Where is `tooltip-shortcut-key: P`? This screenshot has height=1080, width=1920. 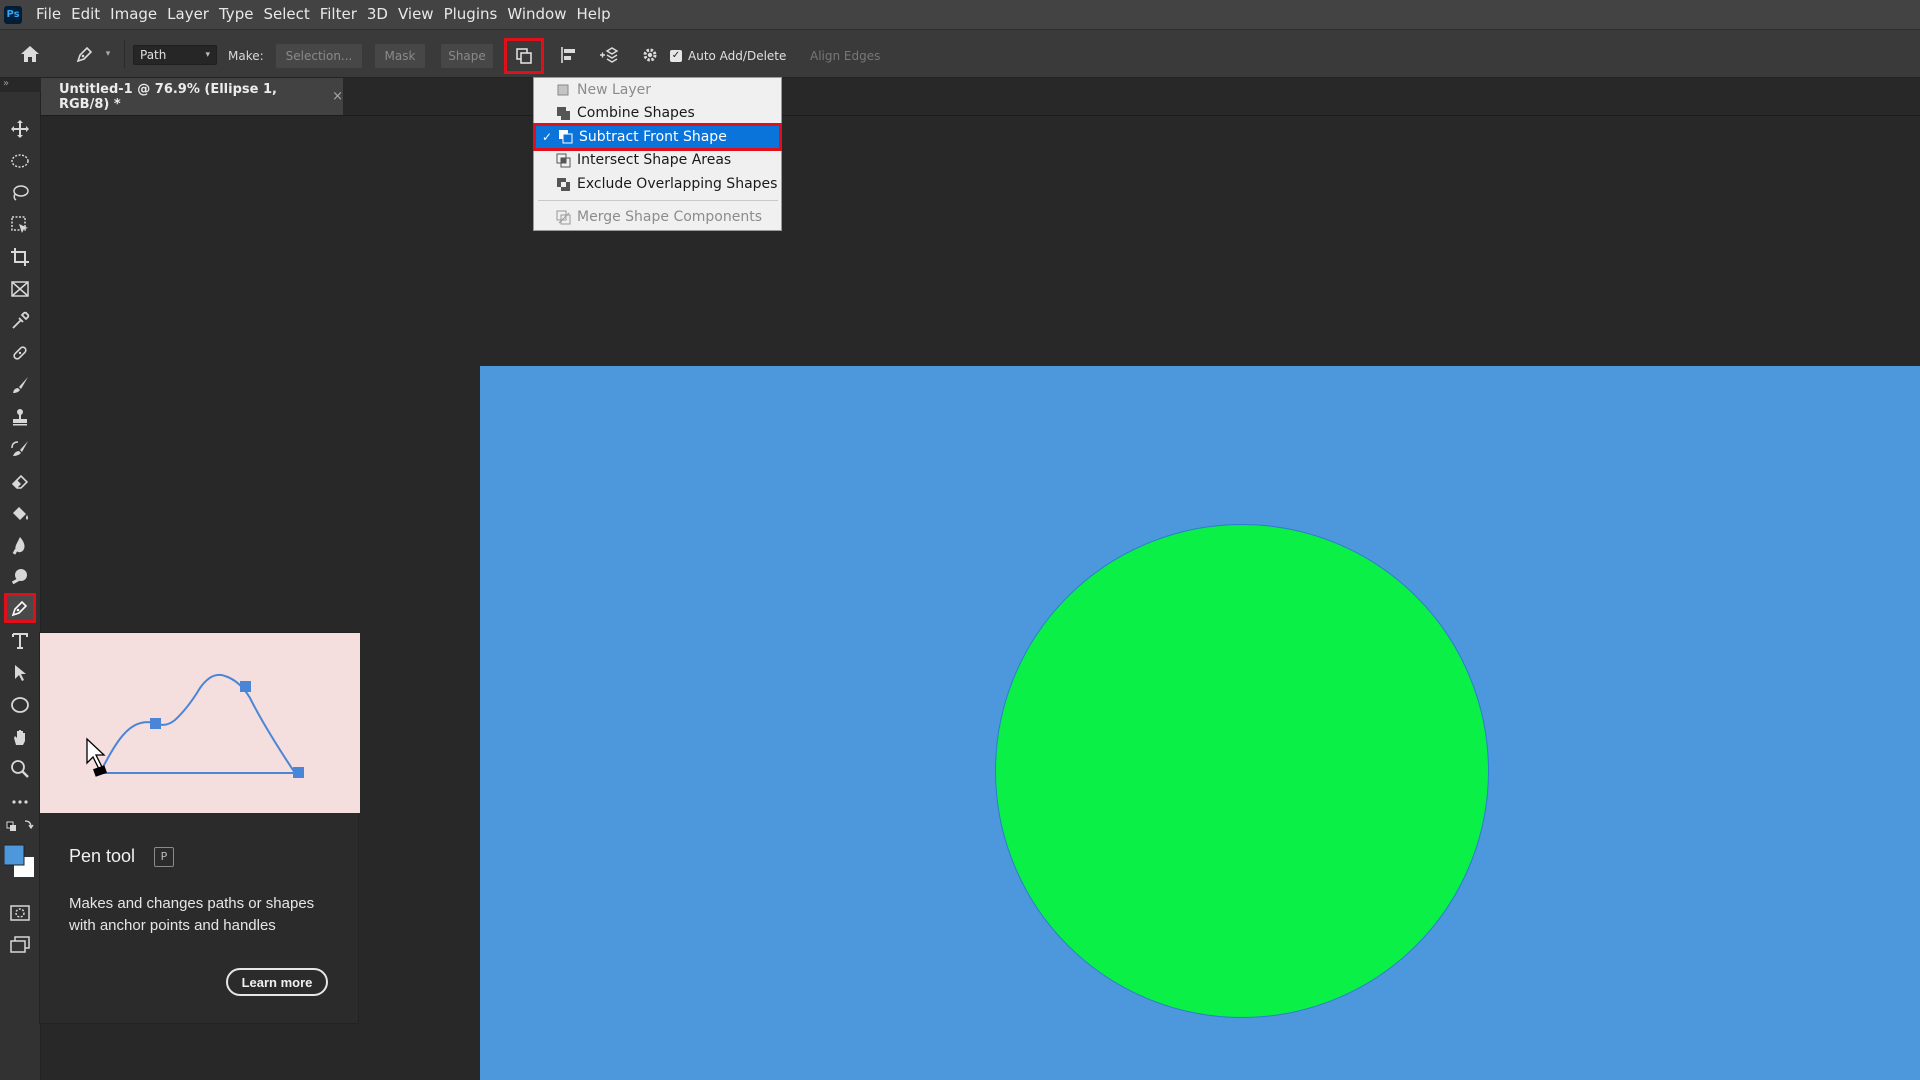
tooltip-shortcut-key: P is located at coordinates (164, 857).